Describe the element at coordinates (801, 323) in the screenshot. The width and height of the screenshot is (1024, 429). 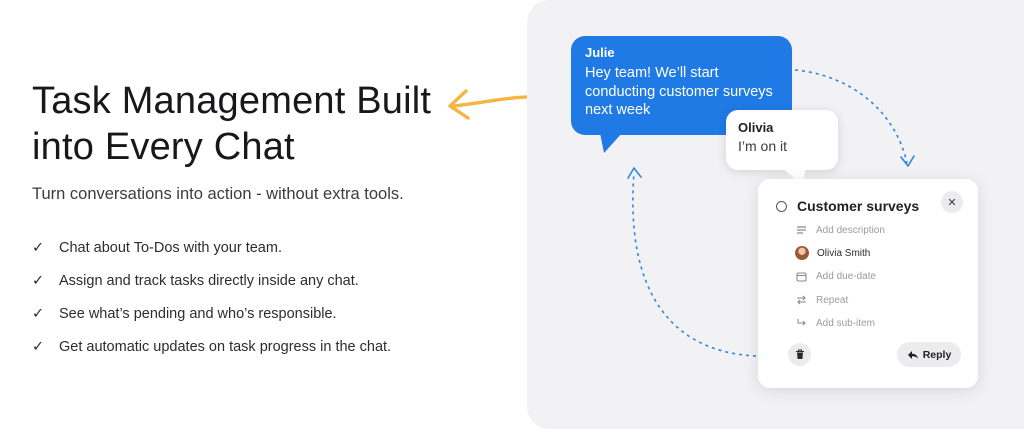
I see `subitem-icon` at that location.